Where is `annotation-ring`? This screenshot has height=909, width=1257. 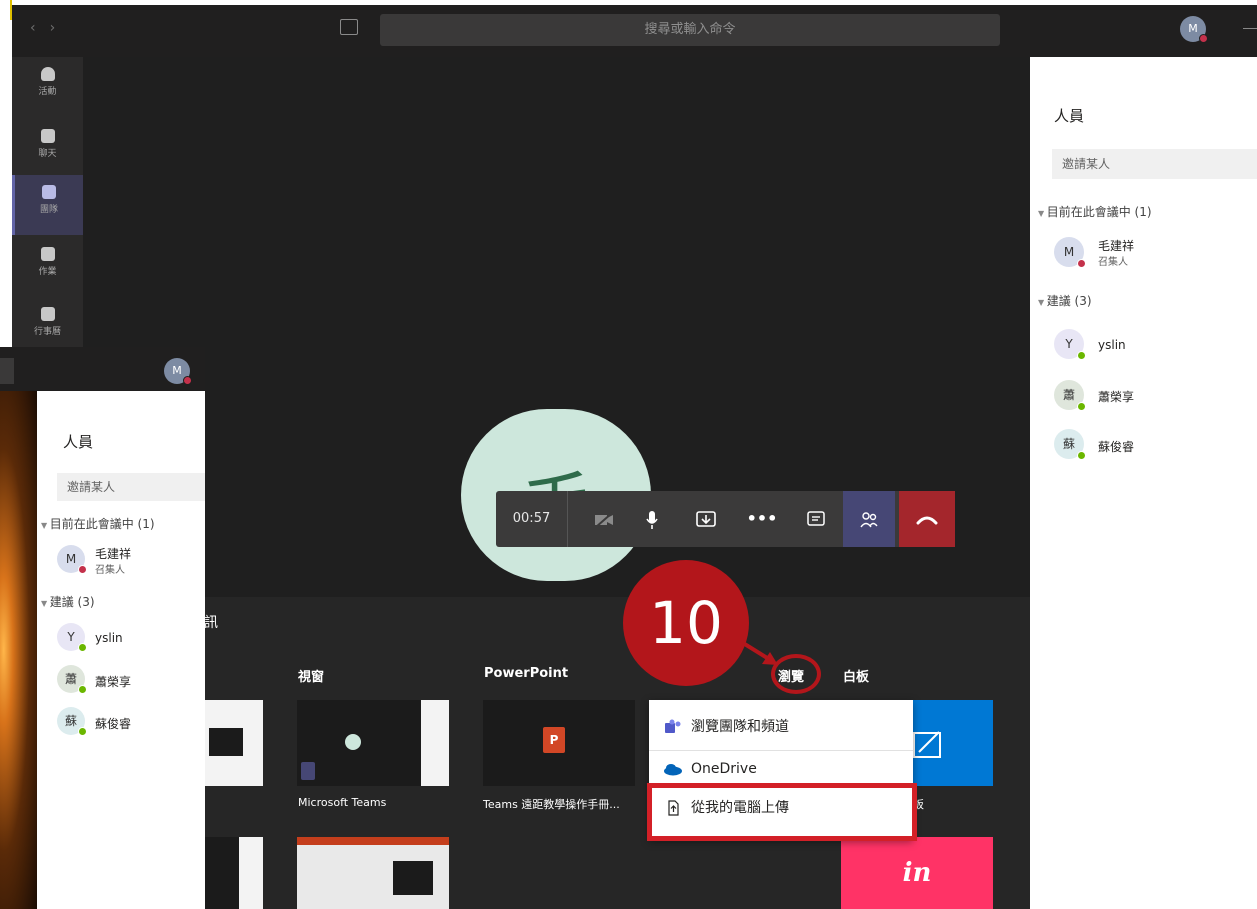 annotation-ring is located at coordinates (796, 674).